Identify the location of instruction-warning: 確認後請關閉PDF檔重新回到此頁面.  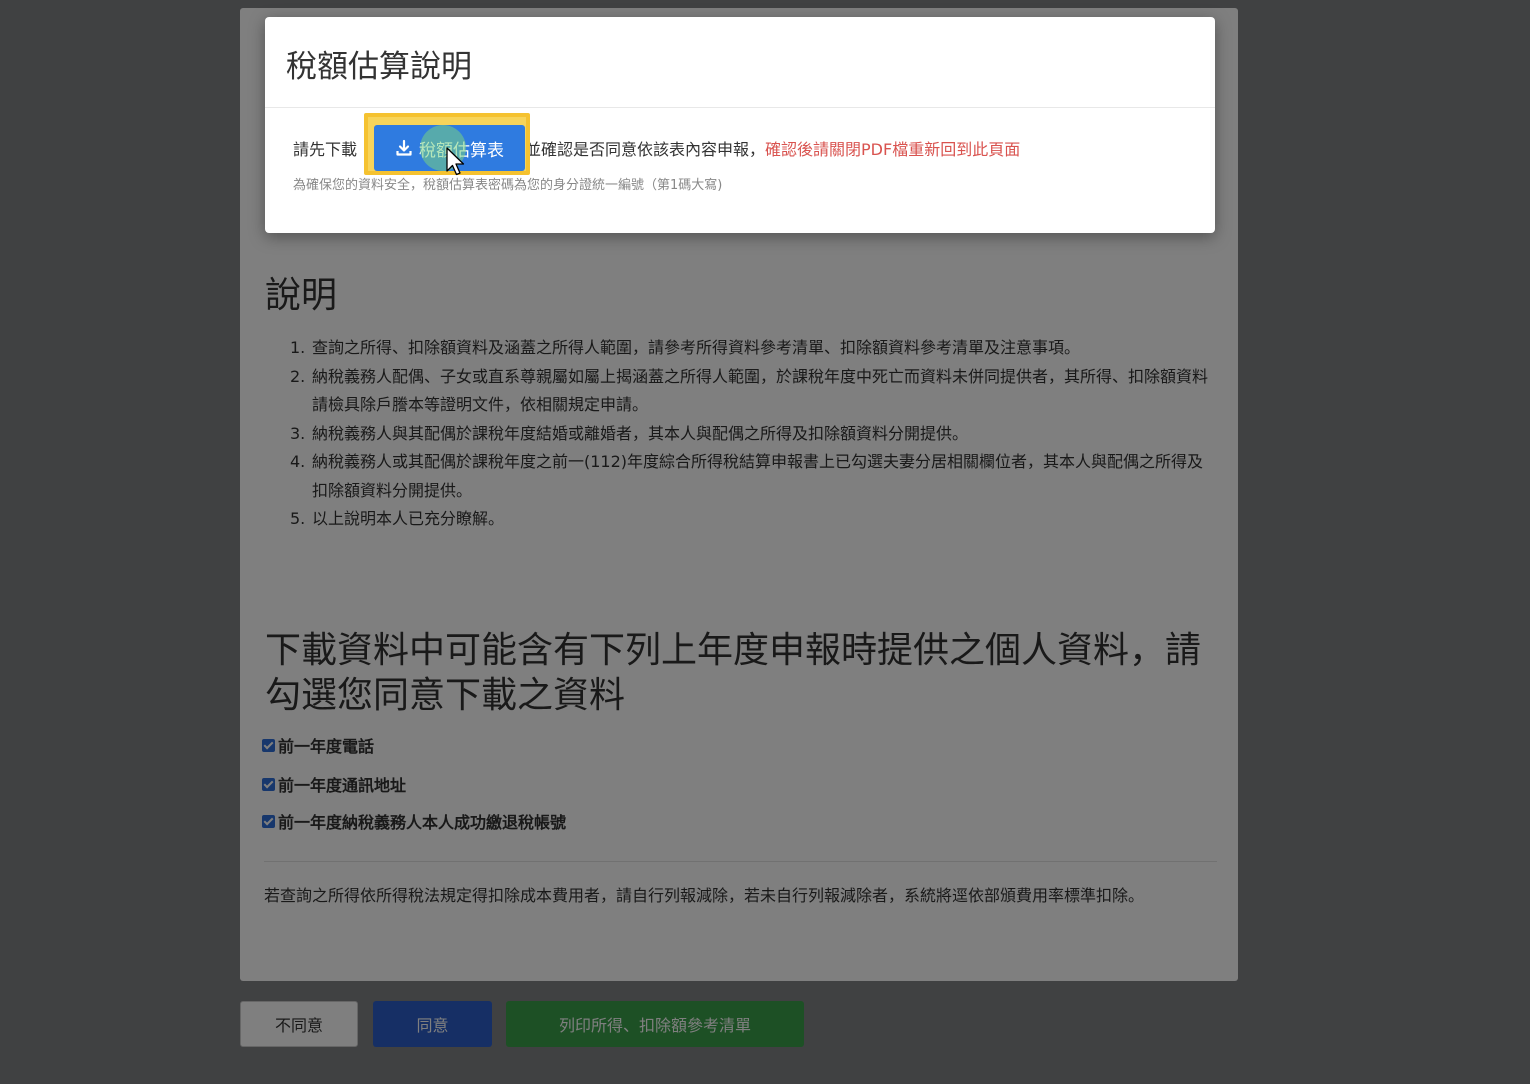
(893, 149).